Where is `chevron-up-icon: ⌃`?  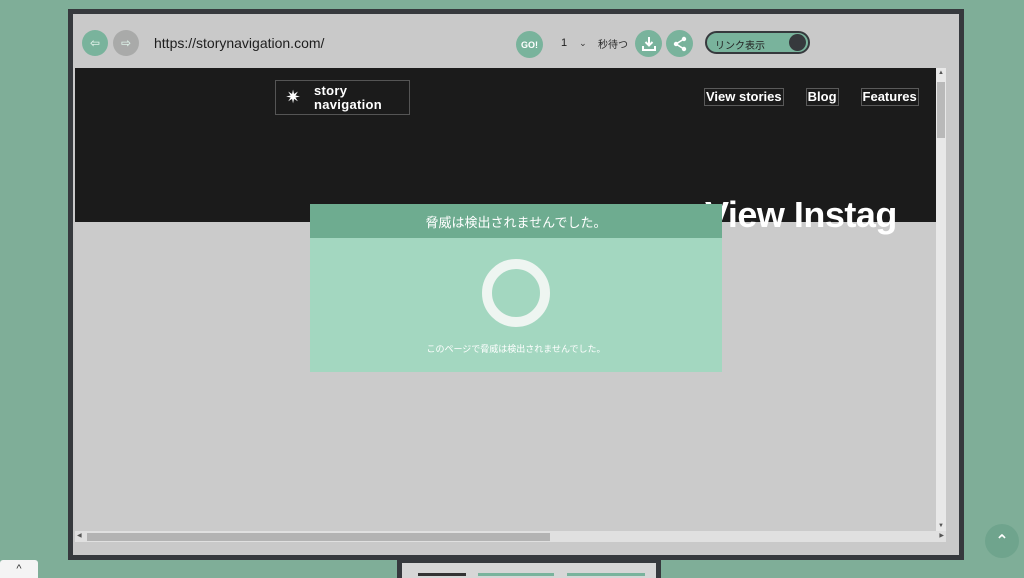
chevron-up-icon: ⌃ is located at coordinates (1002, 541).